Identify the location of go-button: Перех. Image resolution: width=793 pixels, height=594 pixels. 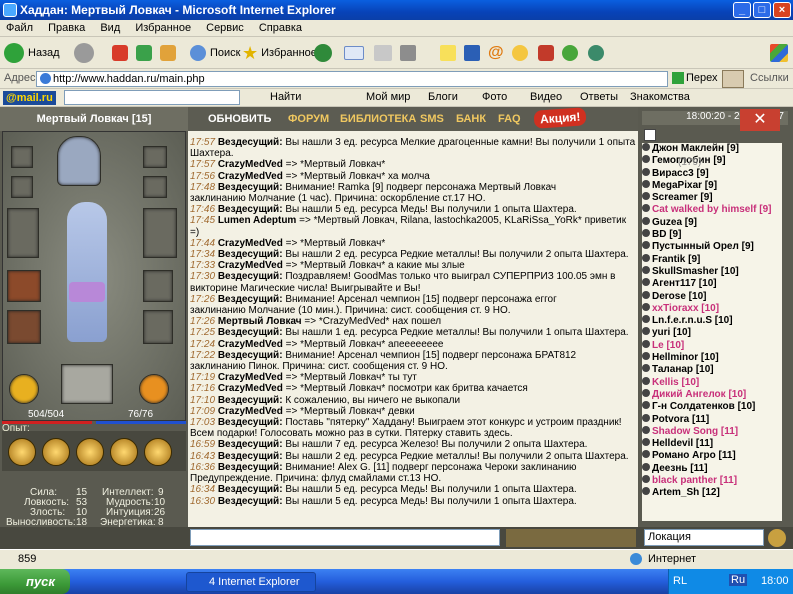
(702, 78).